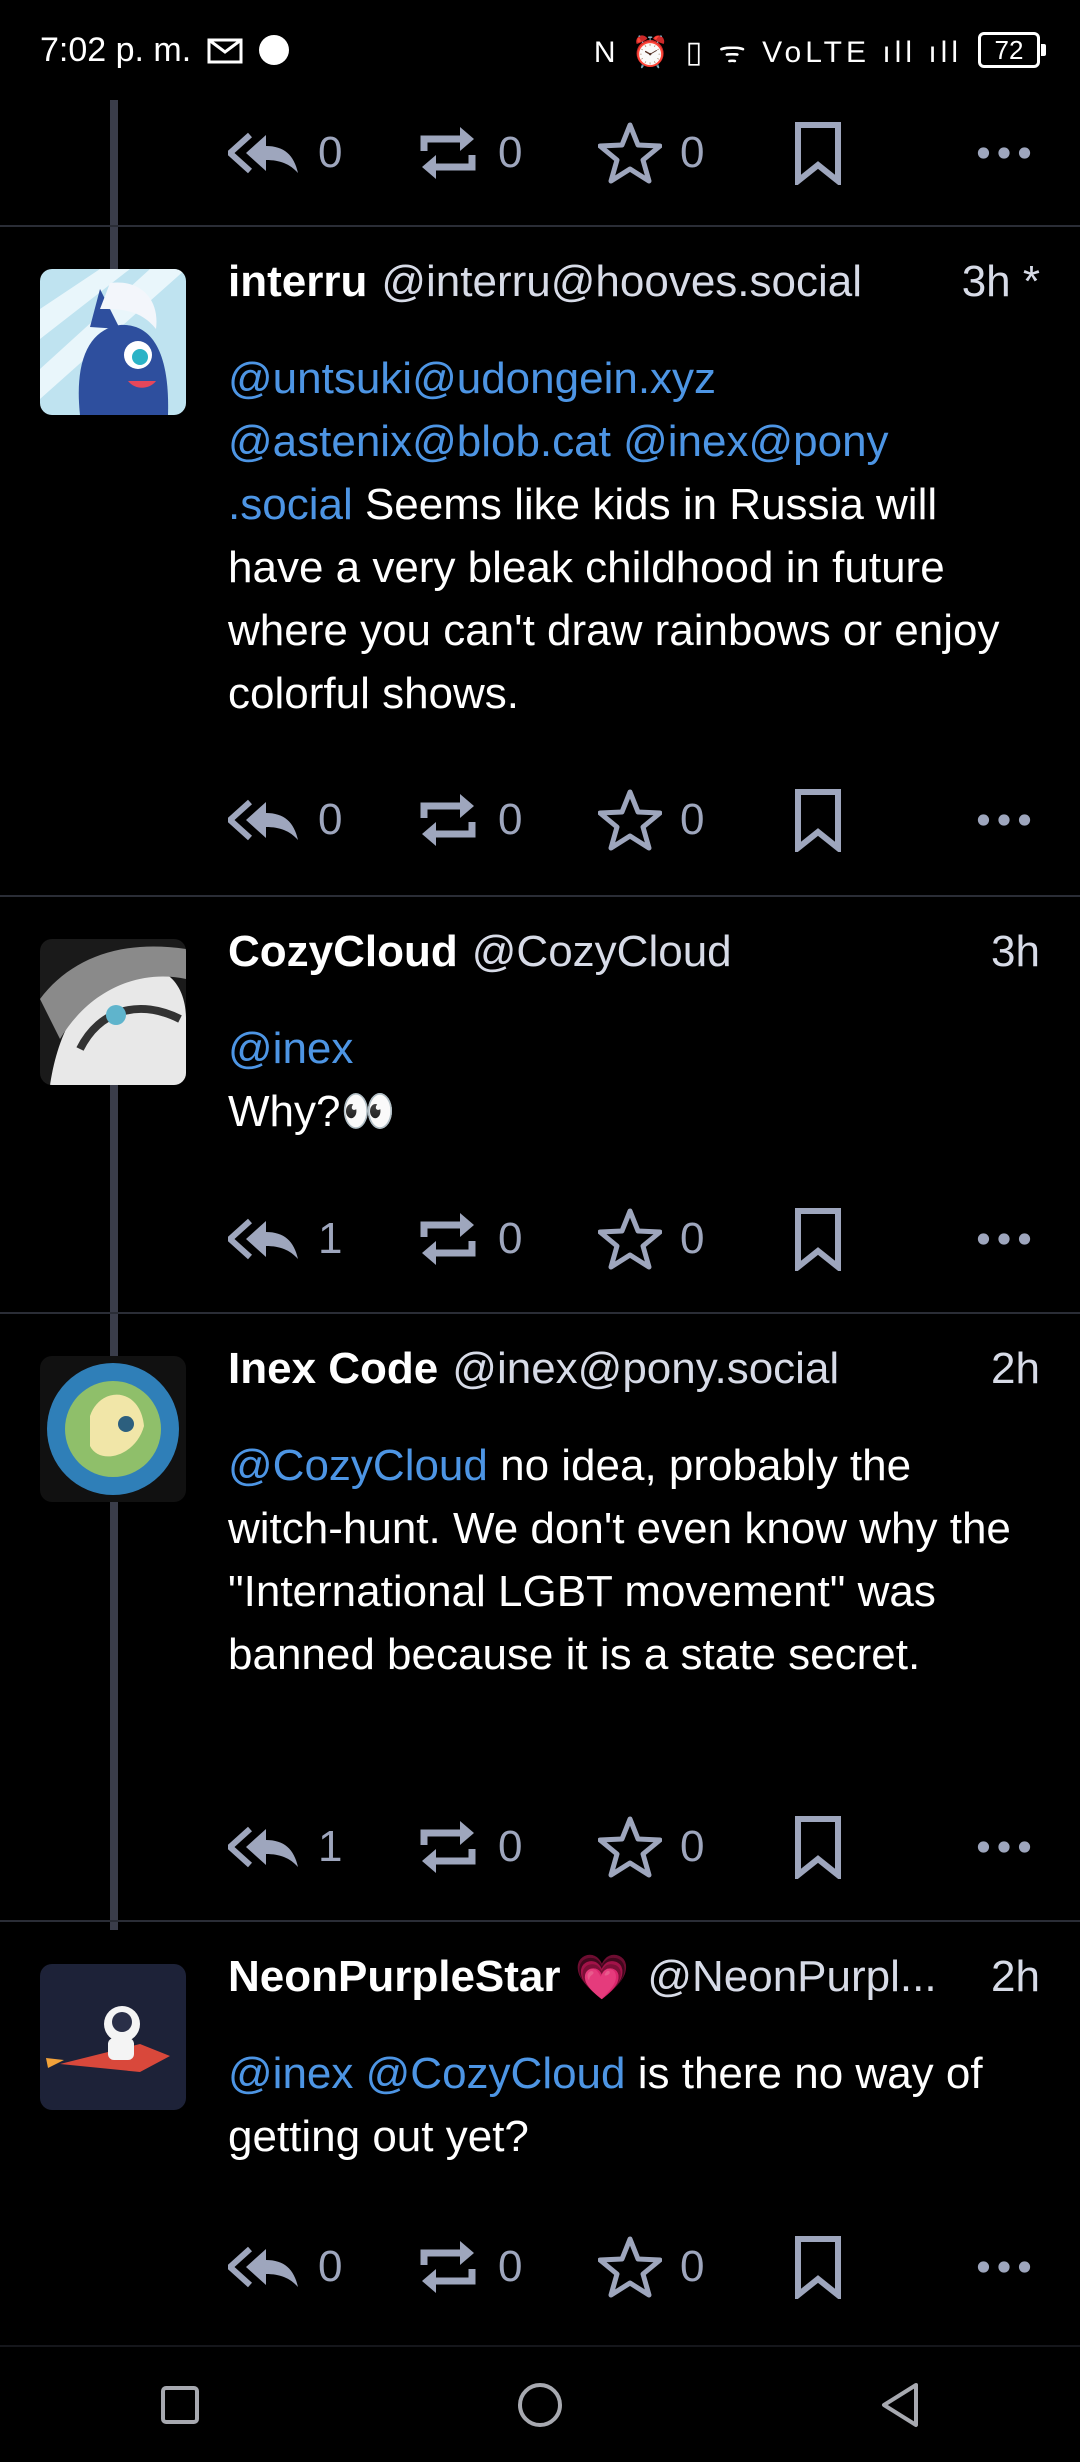  What do you see at coordinates (628, 1080) in the screenshot?
I see `post-content: @inex Why?👀` at bounding box center [628, 1080].